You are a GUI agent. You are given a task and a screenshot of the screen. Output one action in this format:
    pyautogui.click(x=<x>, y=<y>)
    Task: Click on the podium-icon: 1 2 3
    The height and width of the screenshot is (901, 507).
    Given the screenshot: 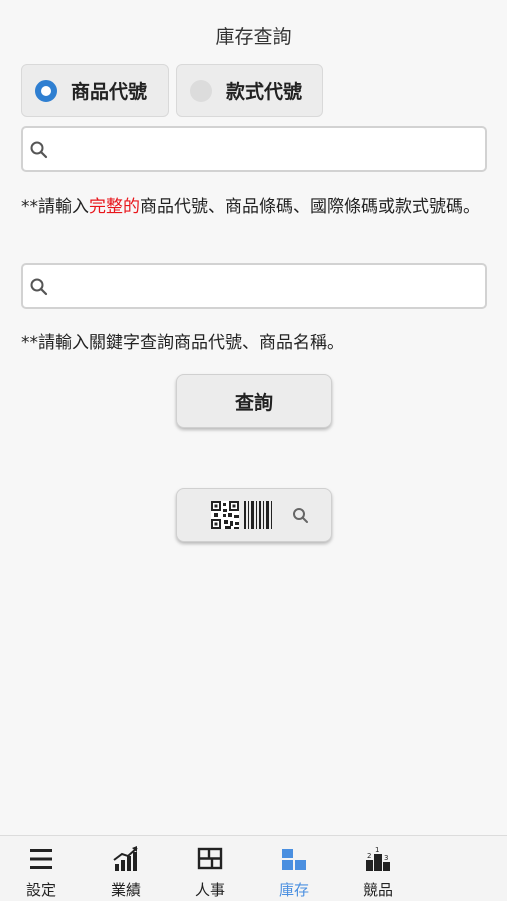 What is the action you would take?
    pyautogui.click(x=378, y=858)
    